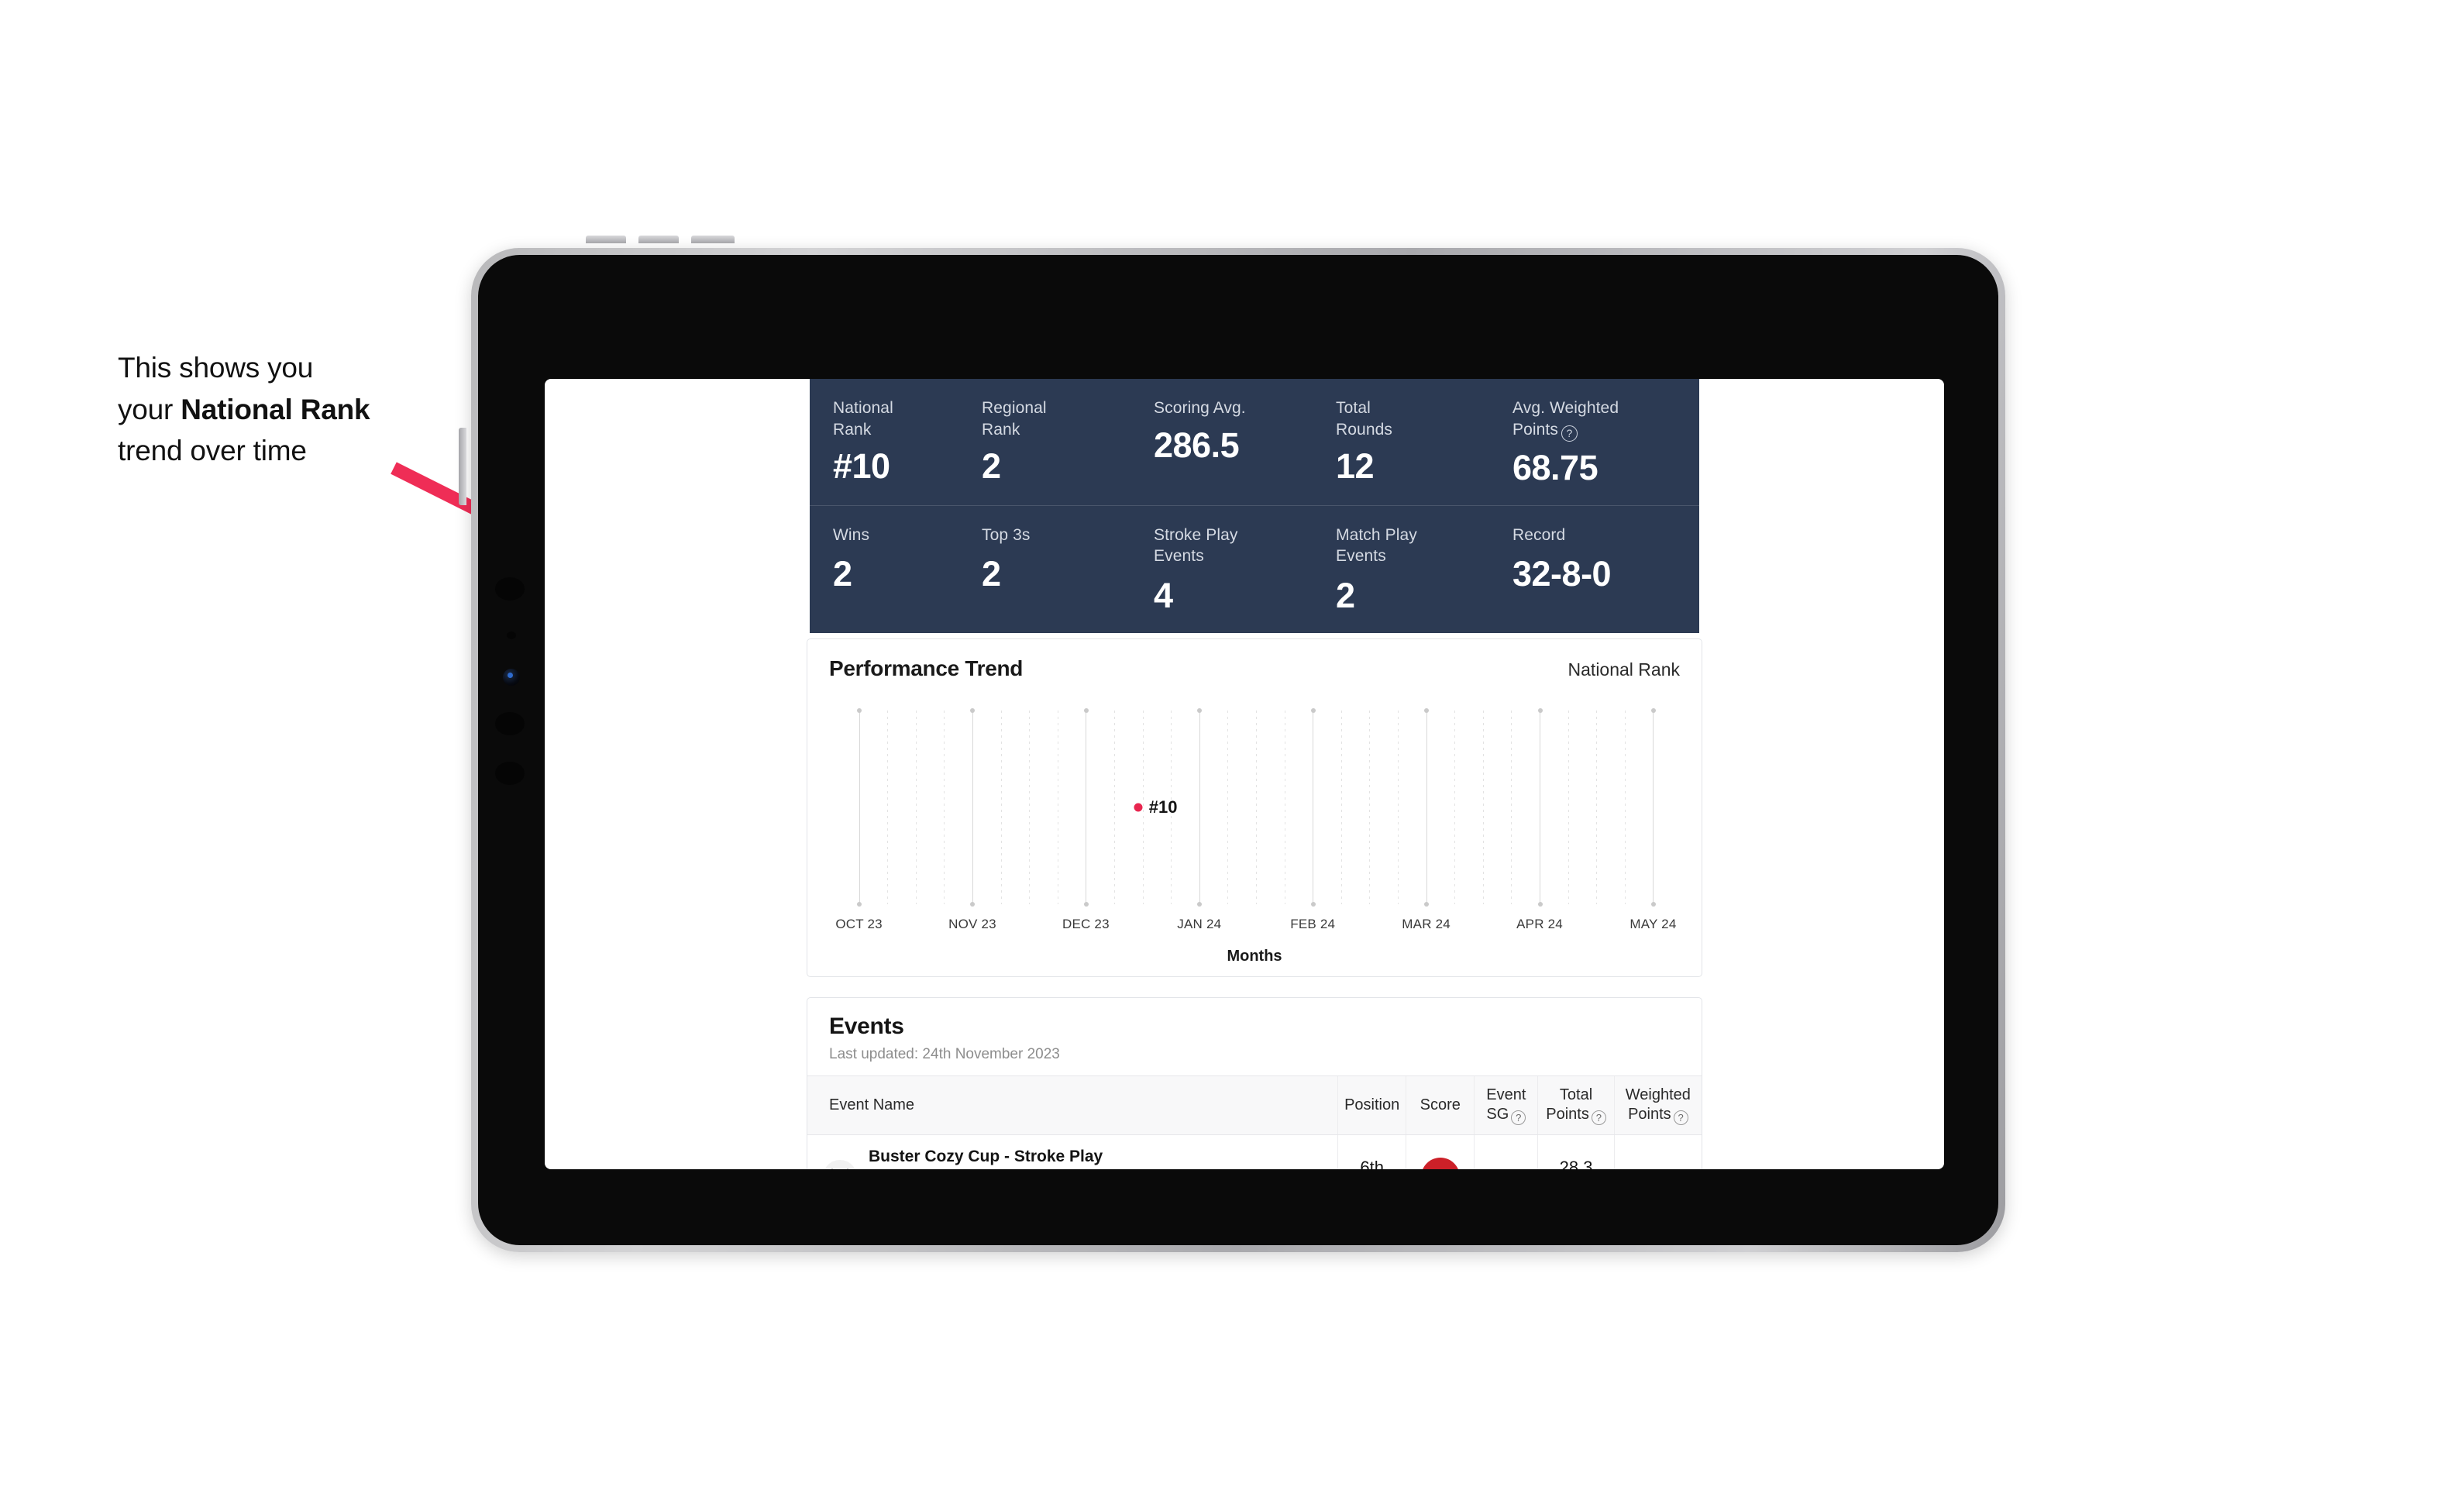  I want to click on stat-label: Scoring Avg., so click(1200, 408).